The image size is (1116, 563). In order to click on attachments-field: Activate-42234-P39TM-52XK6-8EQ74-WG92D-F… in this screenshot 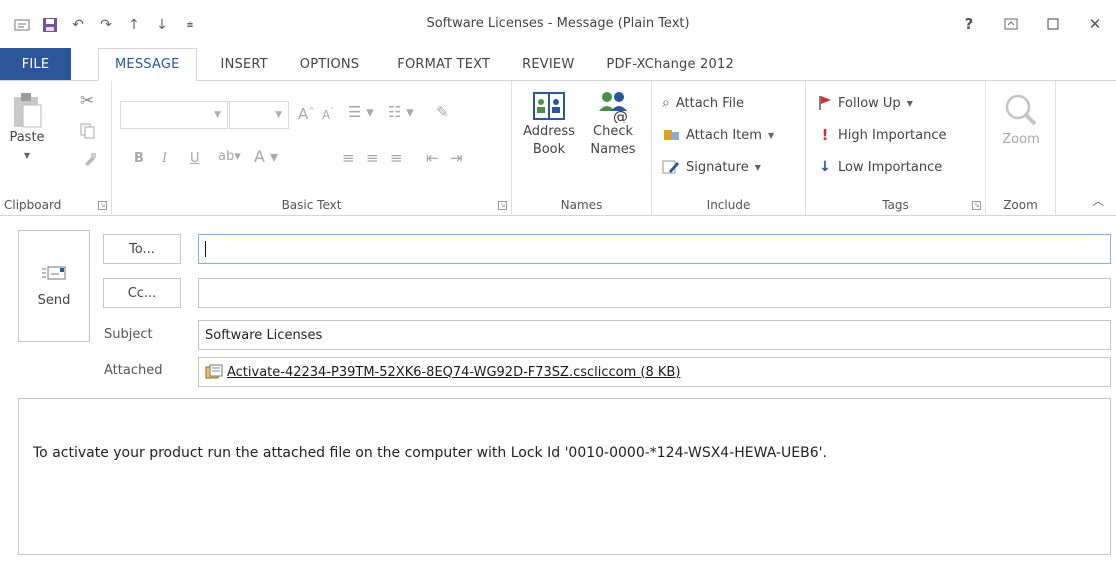, I will do `click(654, 372)`.